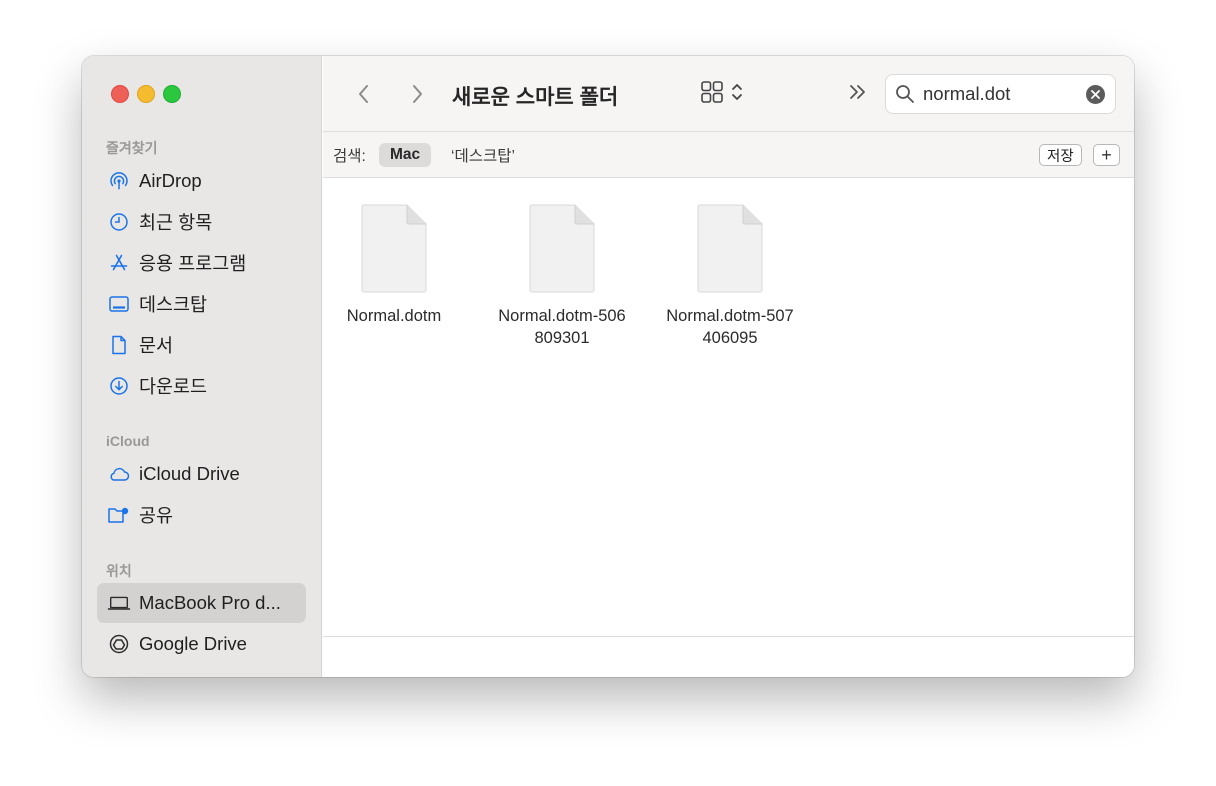 The image size is (1216, 786). Describe the element at coordinates (730, 327) in the screenshot. I see `file-name: Normal.dotm-507 406095` at that location.